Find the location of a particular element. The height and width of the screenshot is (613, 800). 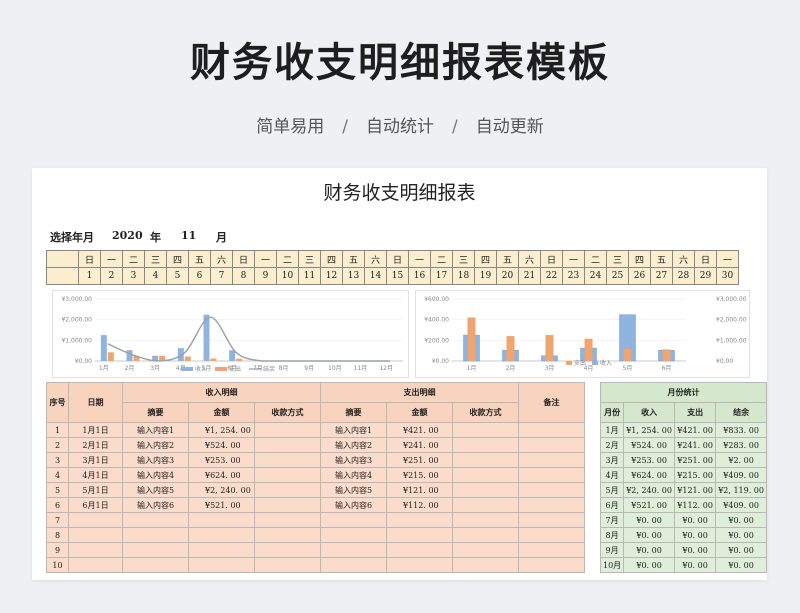

expense-amount-cell: ¥112. 00 is located at coordinates (419, 505).